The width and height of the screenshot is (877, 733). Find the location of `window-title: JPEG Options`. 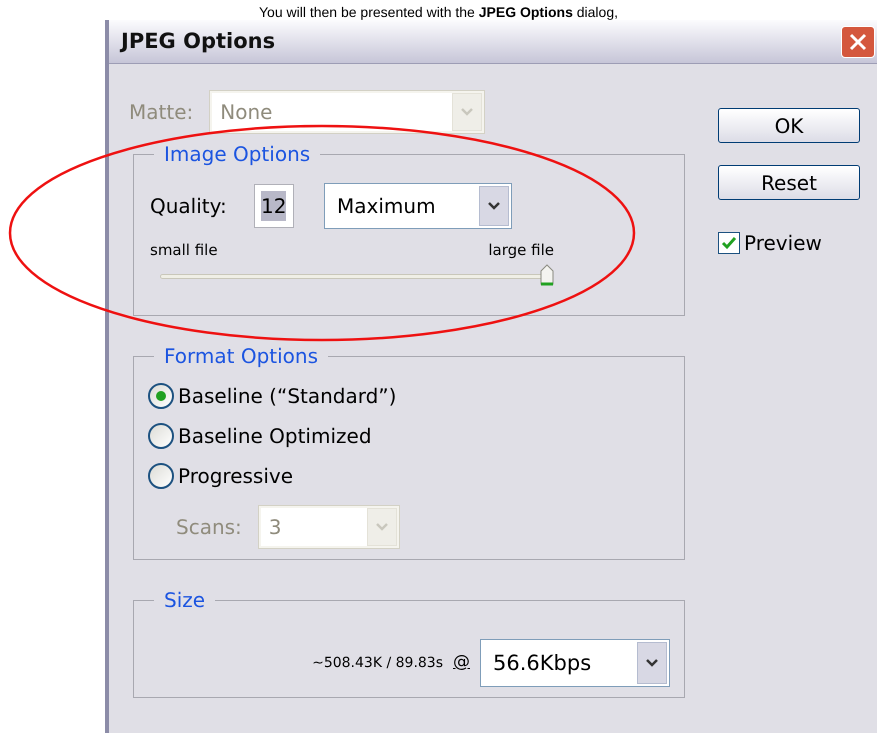

window-title: JPEG Options is located at coordinates (198, 41).